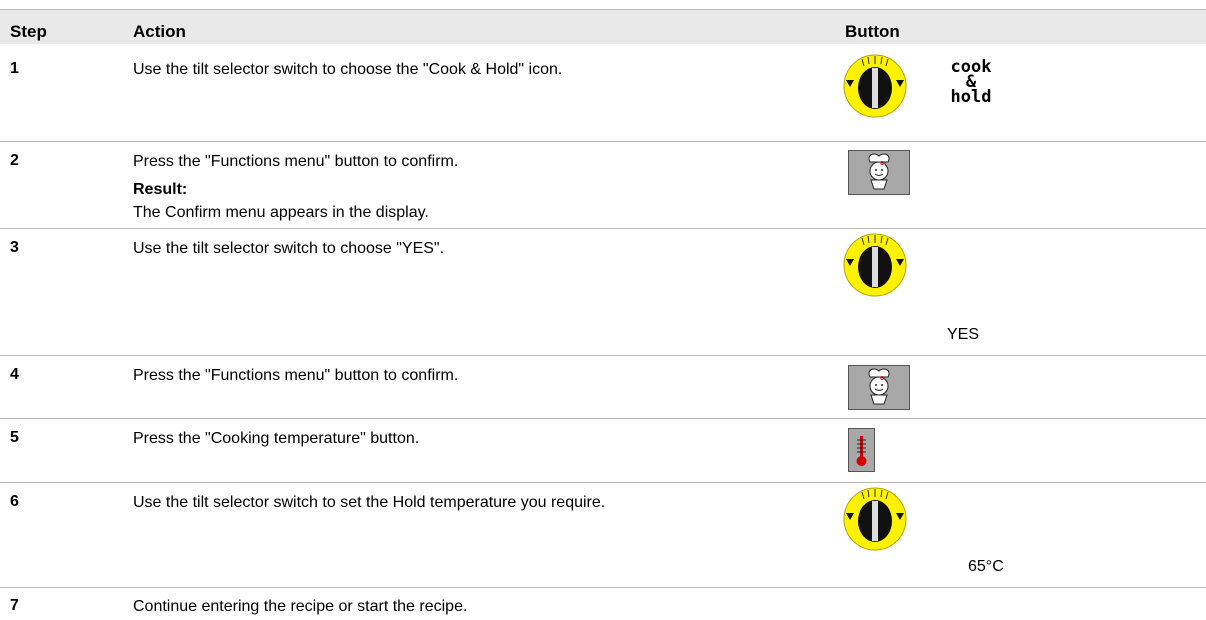 The width and height of the screenshot is (1206, 620). Describe the element at coordinates (861, 450) in the screenshot. I see `thermometer-icon` at that location.